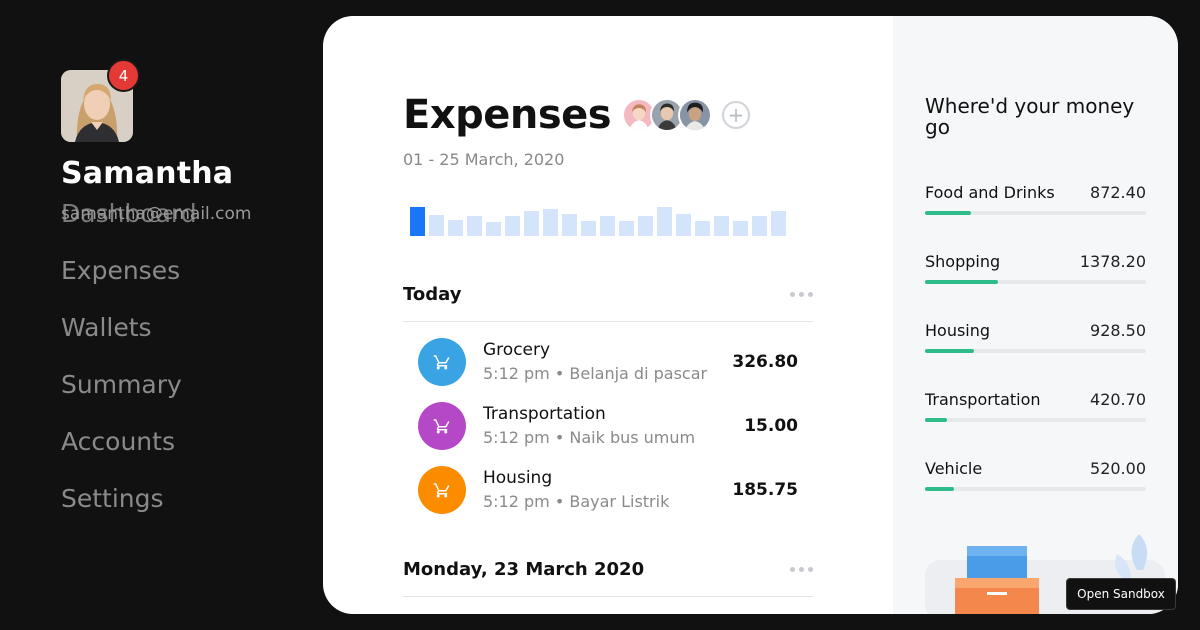 The image size is (1200, 630). Describe the element at coordinates (1118, 468) in the screenshot. I see `category-value: 520.00` at that location.